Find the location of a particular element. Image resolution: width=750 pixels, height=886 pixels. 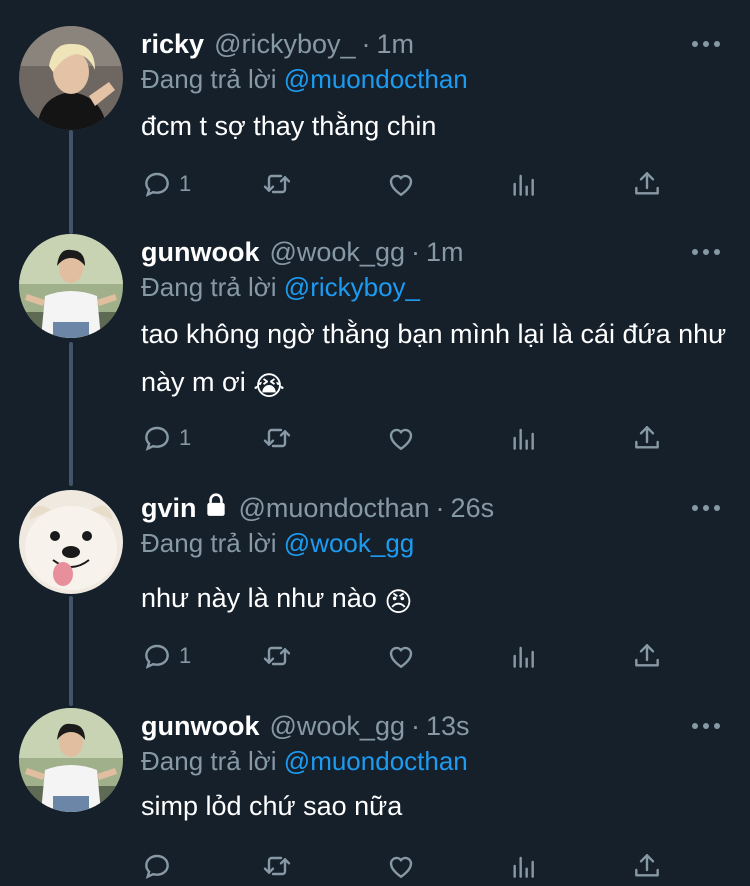

timestamp: 13s is located at coordinates (448, 726).